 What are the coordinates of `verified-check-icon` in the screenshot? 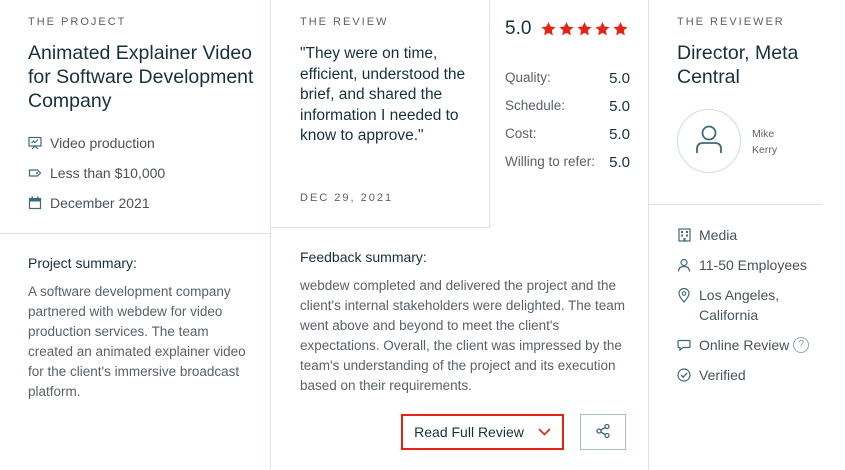 It's located at (684, 375).